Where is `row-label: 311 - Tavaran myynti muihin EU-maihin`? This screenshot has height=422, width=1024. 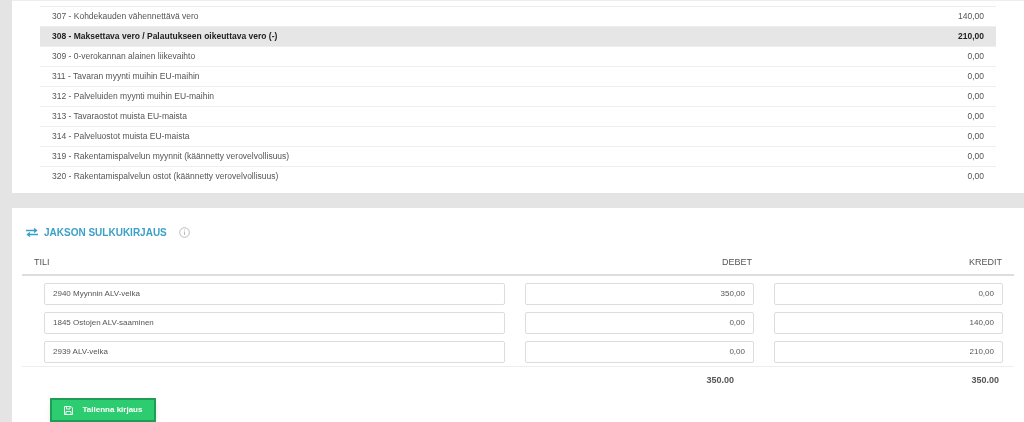
row-label: 311 - Tavaran myynti muihin EU-maihin is located at coordinates (126, 76).